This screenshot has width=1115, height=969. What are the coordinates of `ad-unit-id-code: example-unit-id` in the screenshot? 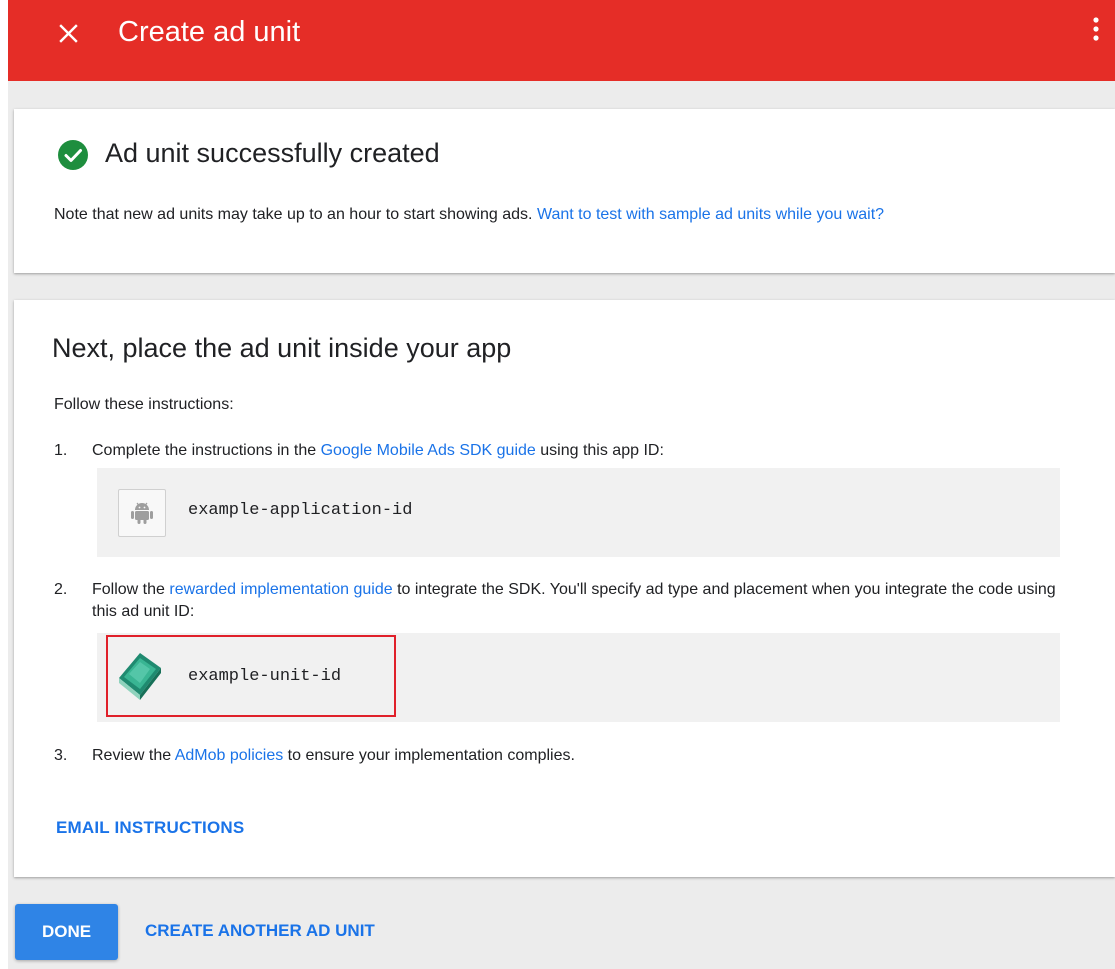 It's located at (264, 676).